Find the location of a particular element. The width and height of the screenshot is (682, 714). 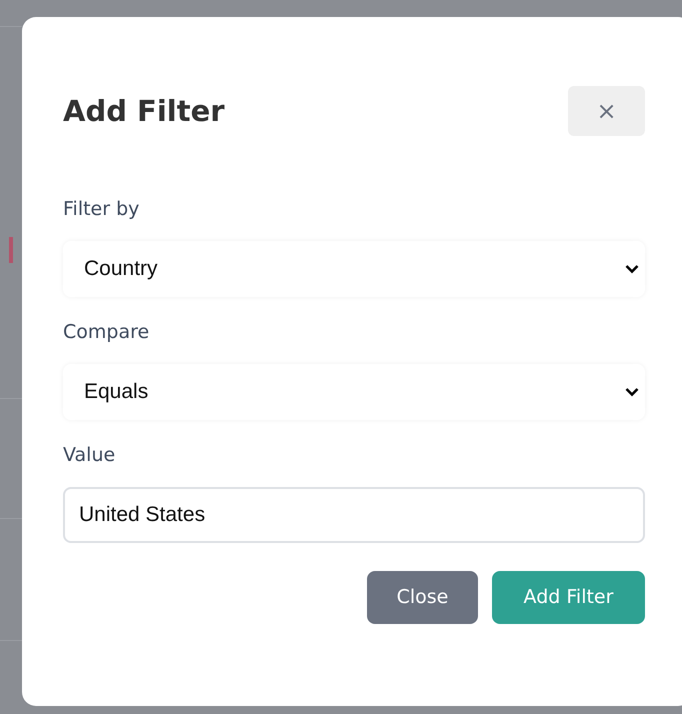

field-label: Compare is located at coordinates (106, 332).